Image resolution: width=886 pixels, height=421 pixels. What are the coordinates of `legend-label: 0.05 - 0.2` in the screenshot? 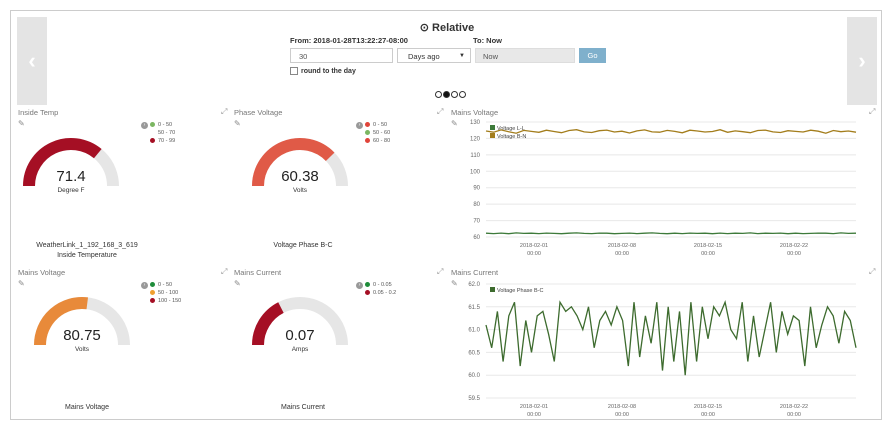 It's located at (385, 293).